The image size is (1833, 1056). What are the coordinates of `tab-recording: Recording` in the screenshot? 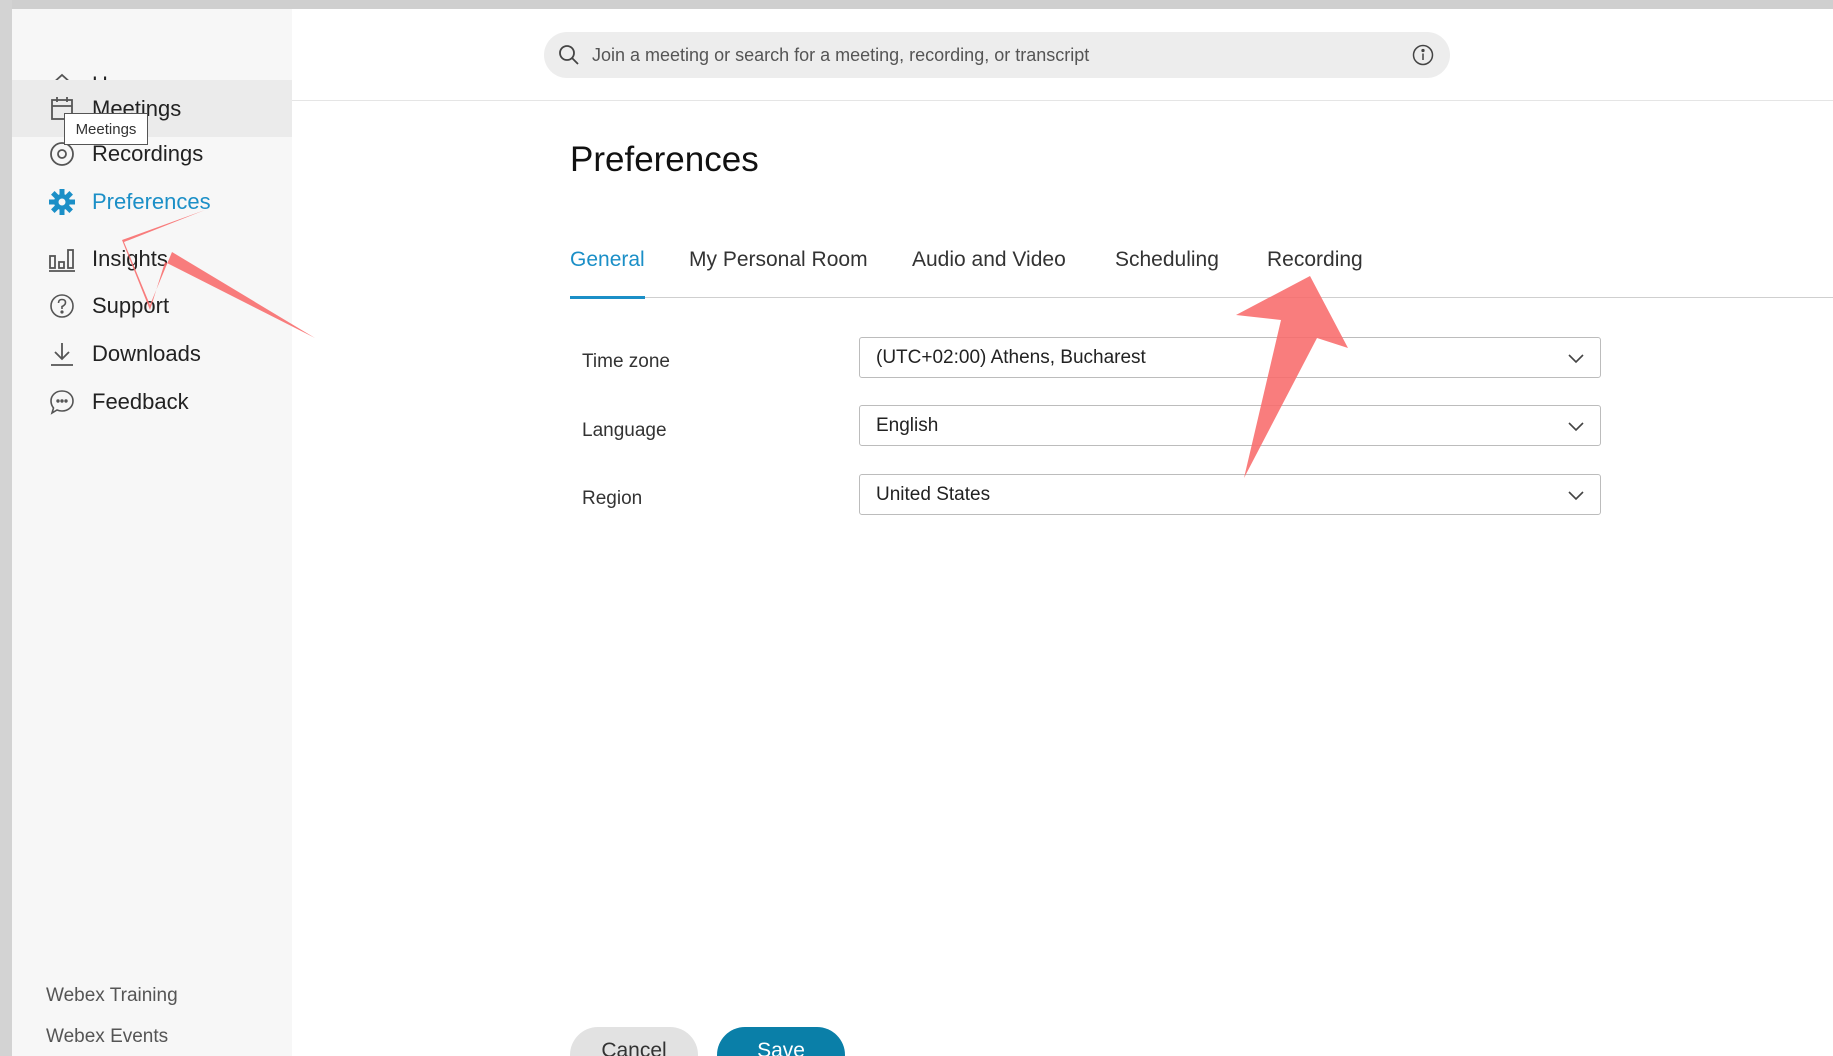 It's located at (1315, 273).